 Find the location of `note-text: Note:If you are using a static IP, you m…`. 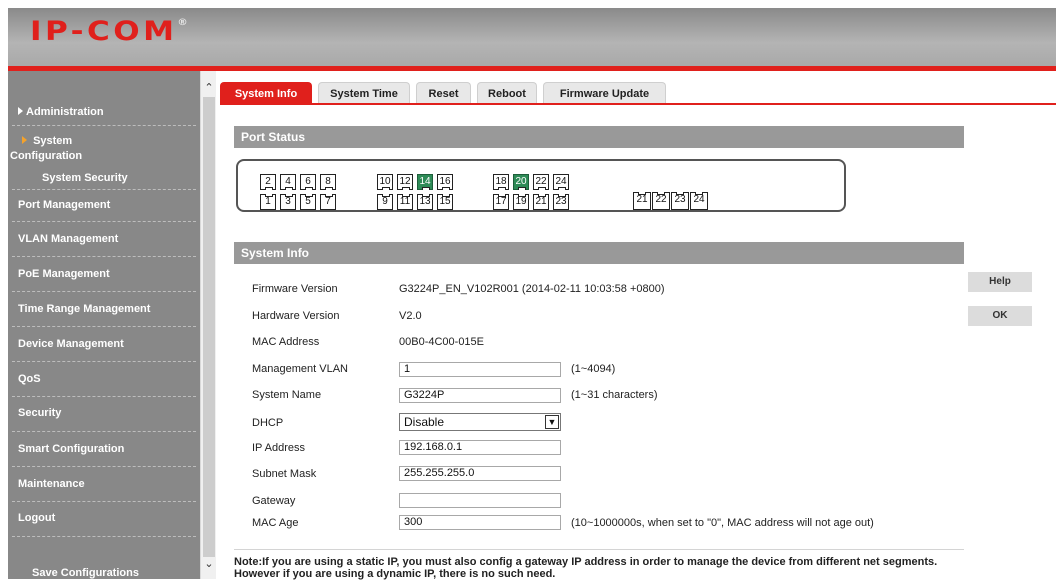

note-text: Note:If you are using a static IP, you m… is located at coordinates (586, 568).